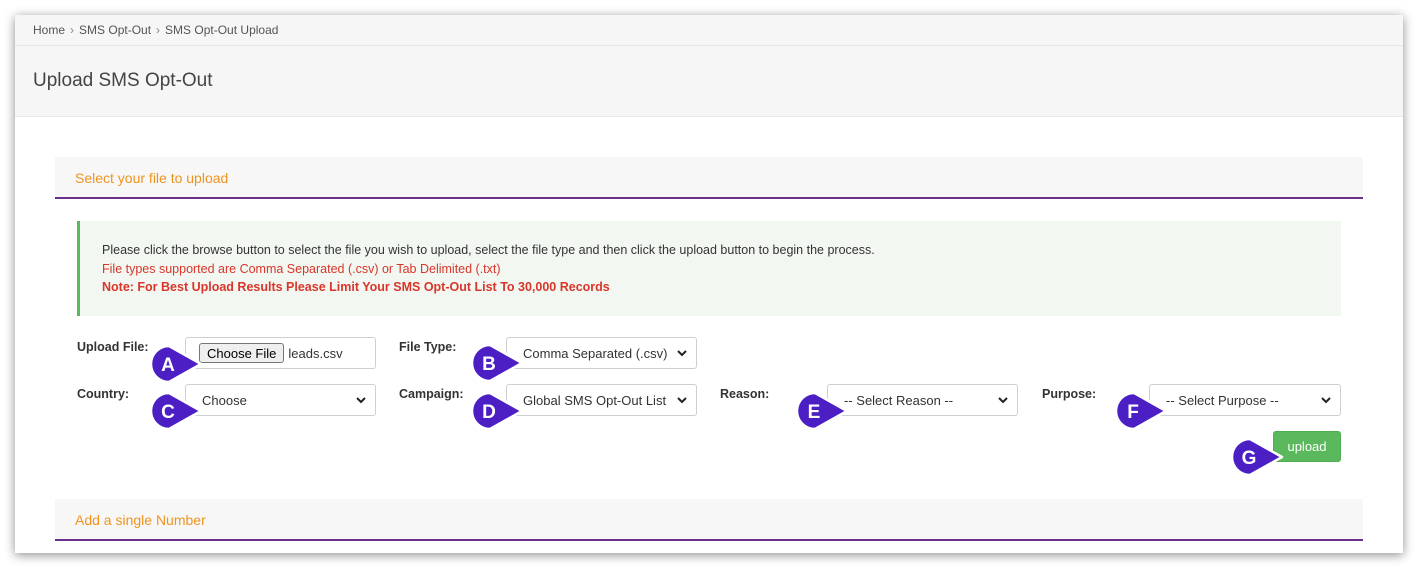 The image size is (1428, 579). What do you see at coordinates (152, 178) in the screenshot?
I see `upload-panel-title: Select your file to upload` at bounding box center [152, 178].